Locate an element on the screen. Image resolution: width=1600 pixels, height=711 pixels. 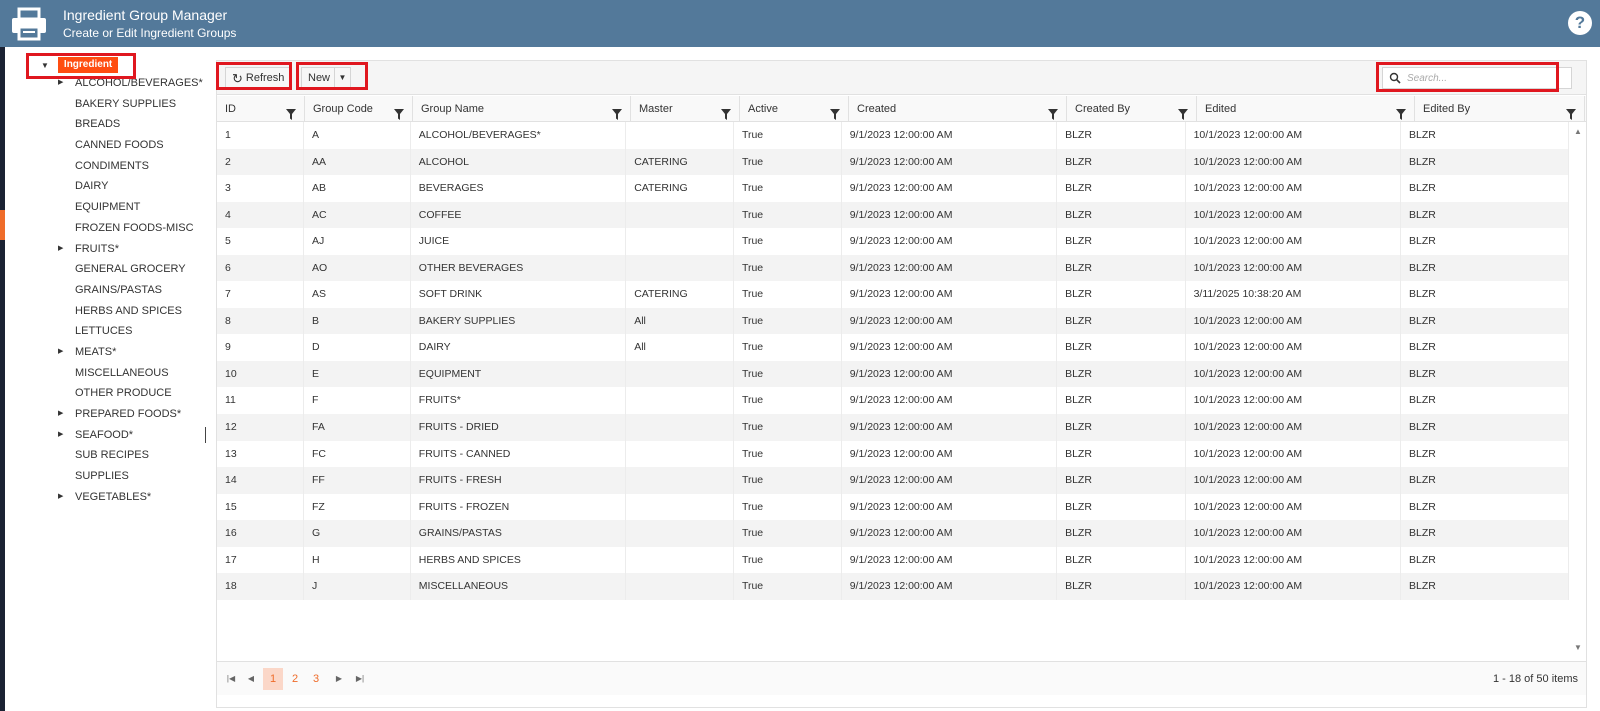
new-split-button: New ▼ is located at coordinates (326, 78).